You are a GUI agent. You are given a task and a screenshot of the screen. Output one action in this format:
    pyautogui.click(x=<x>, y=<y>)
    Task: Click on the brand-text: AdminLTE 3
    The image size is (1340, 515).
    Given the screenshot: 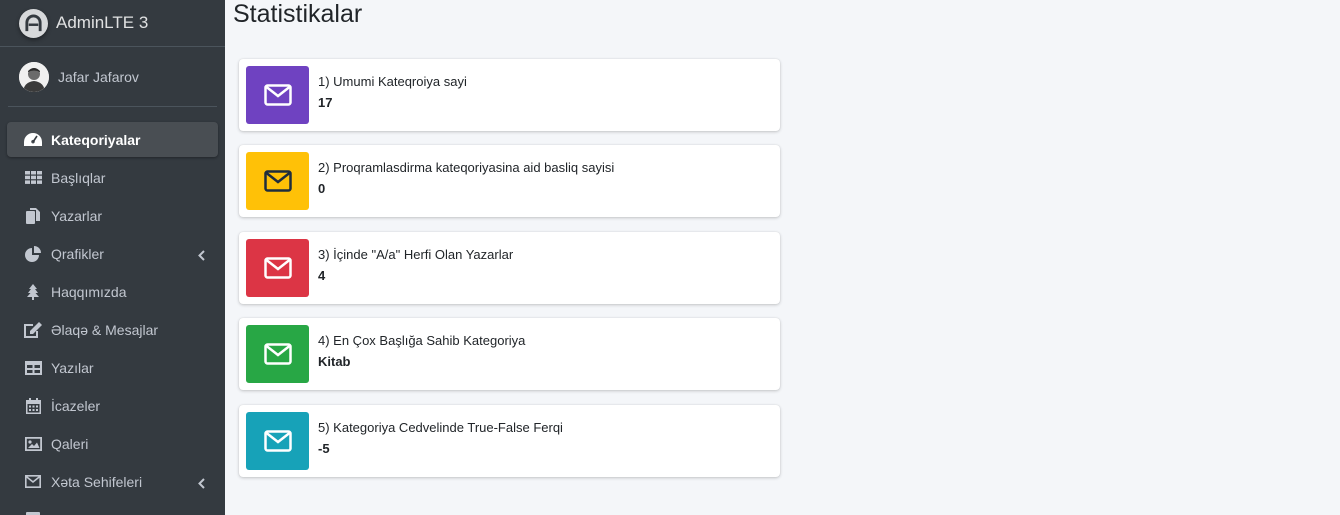 What is the action you would take?
    pyautogui.click(x=102, y=22)
    